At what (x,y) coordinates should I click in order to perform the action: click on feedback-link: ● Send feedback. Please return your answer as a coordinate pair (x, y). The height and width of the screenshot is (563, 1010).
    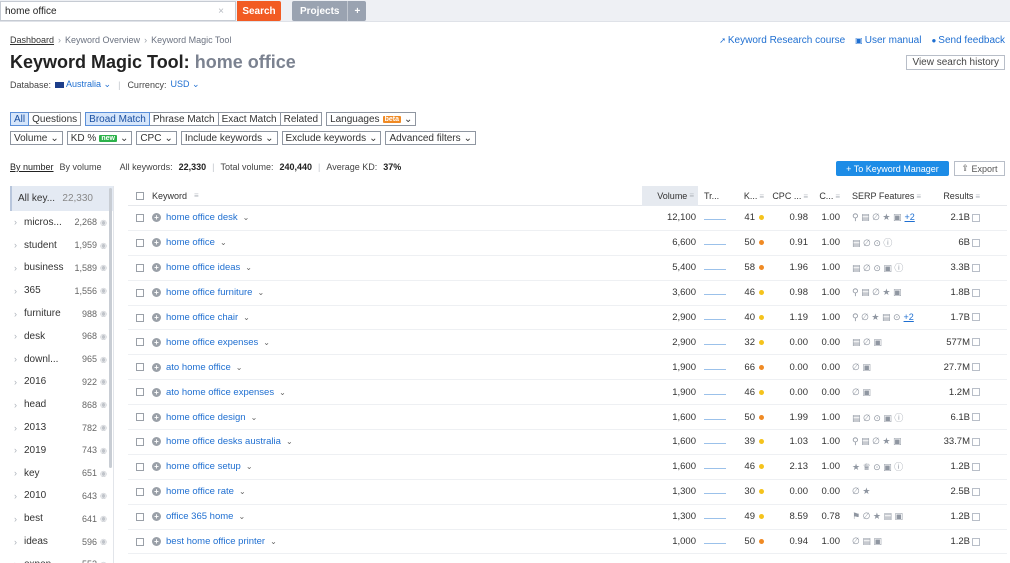
    Looking at the image, I should click on (968, 40).